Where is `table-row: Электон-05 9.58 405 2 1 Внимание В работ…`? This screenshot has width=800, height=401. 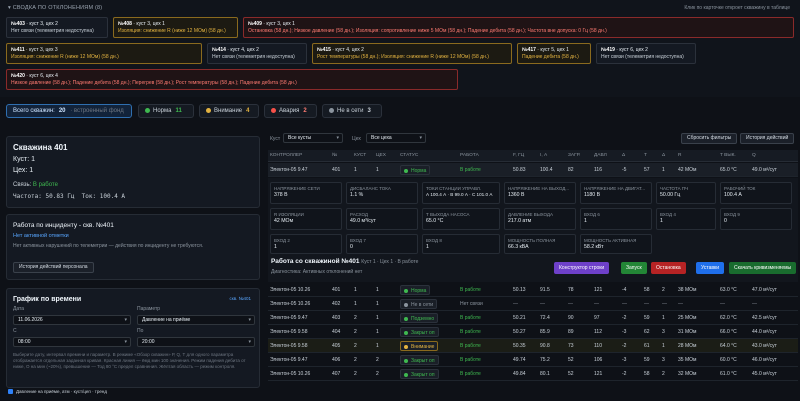 table-row: Электон-05 9.58 405 2 1 Внимание В работ… is located at coordinates (533, 346).